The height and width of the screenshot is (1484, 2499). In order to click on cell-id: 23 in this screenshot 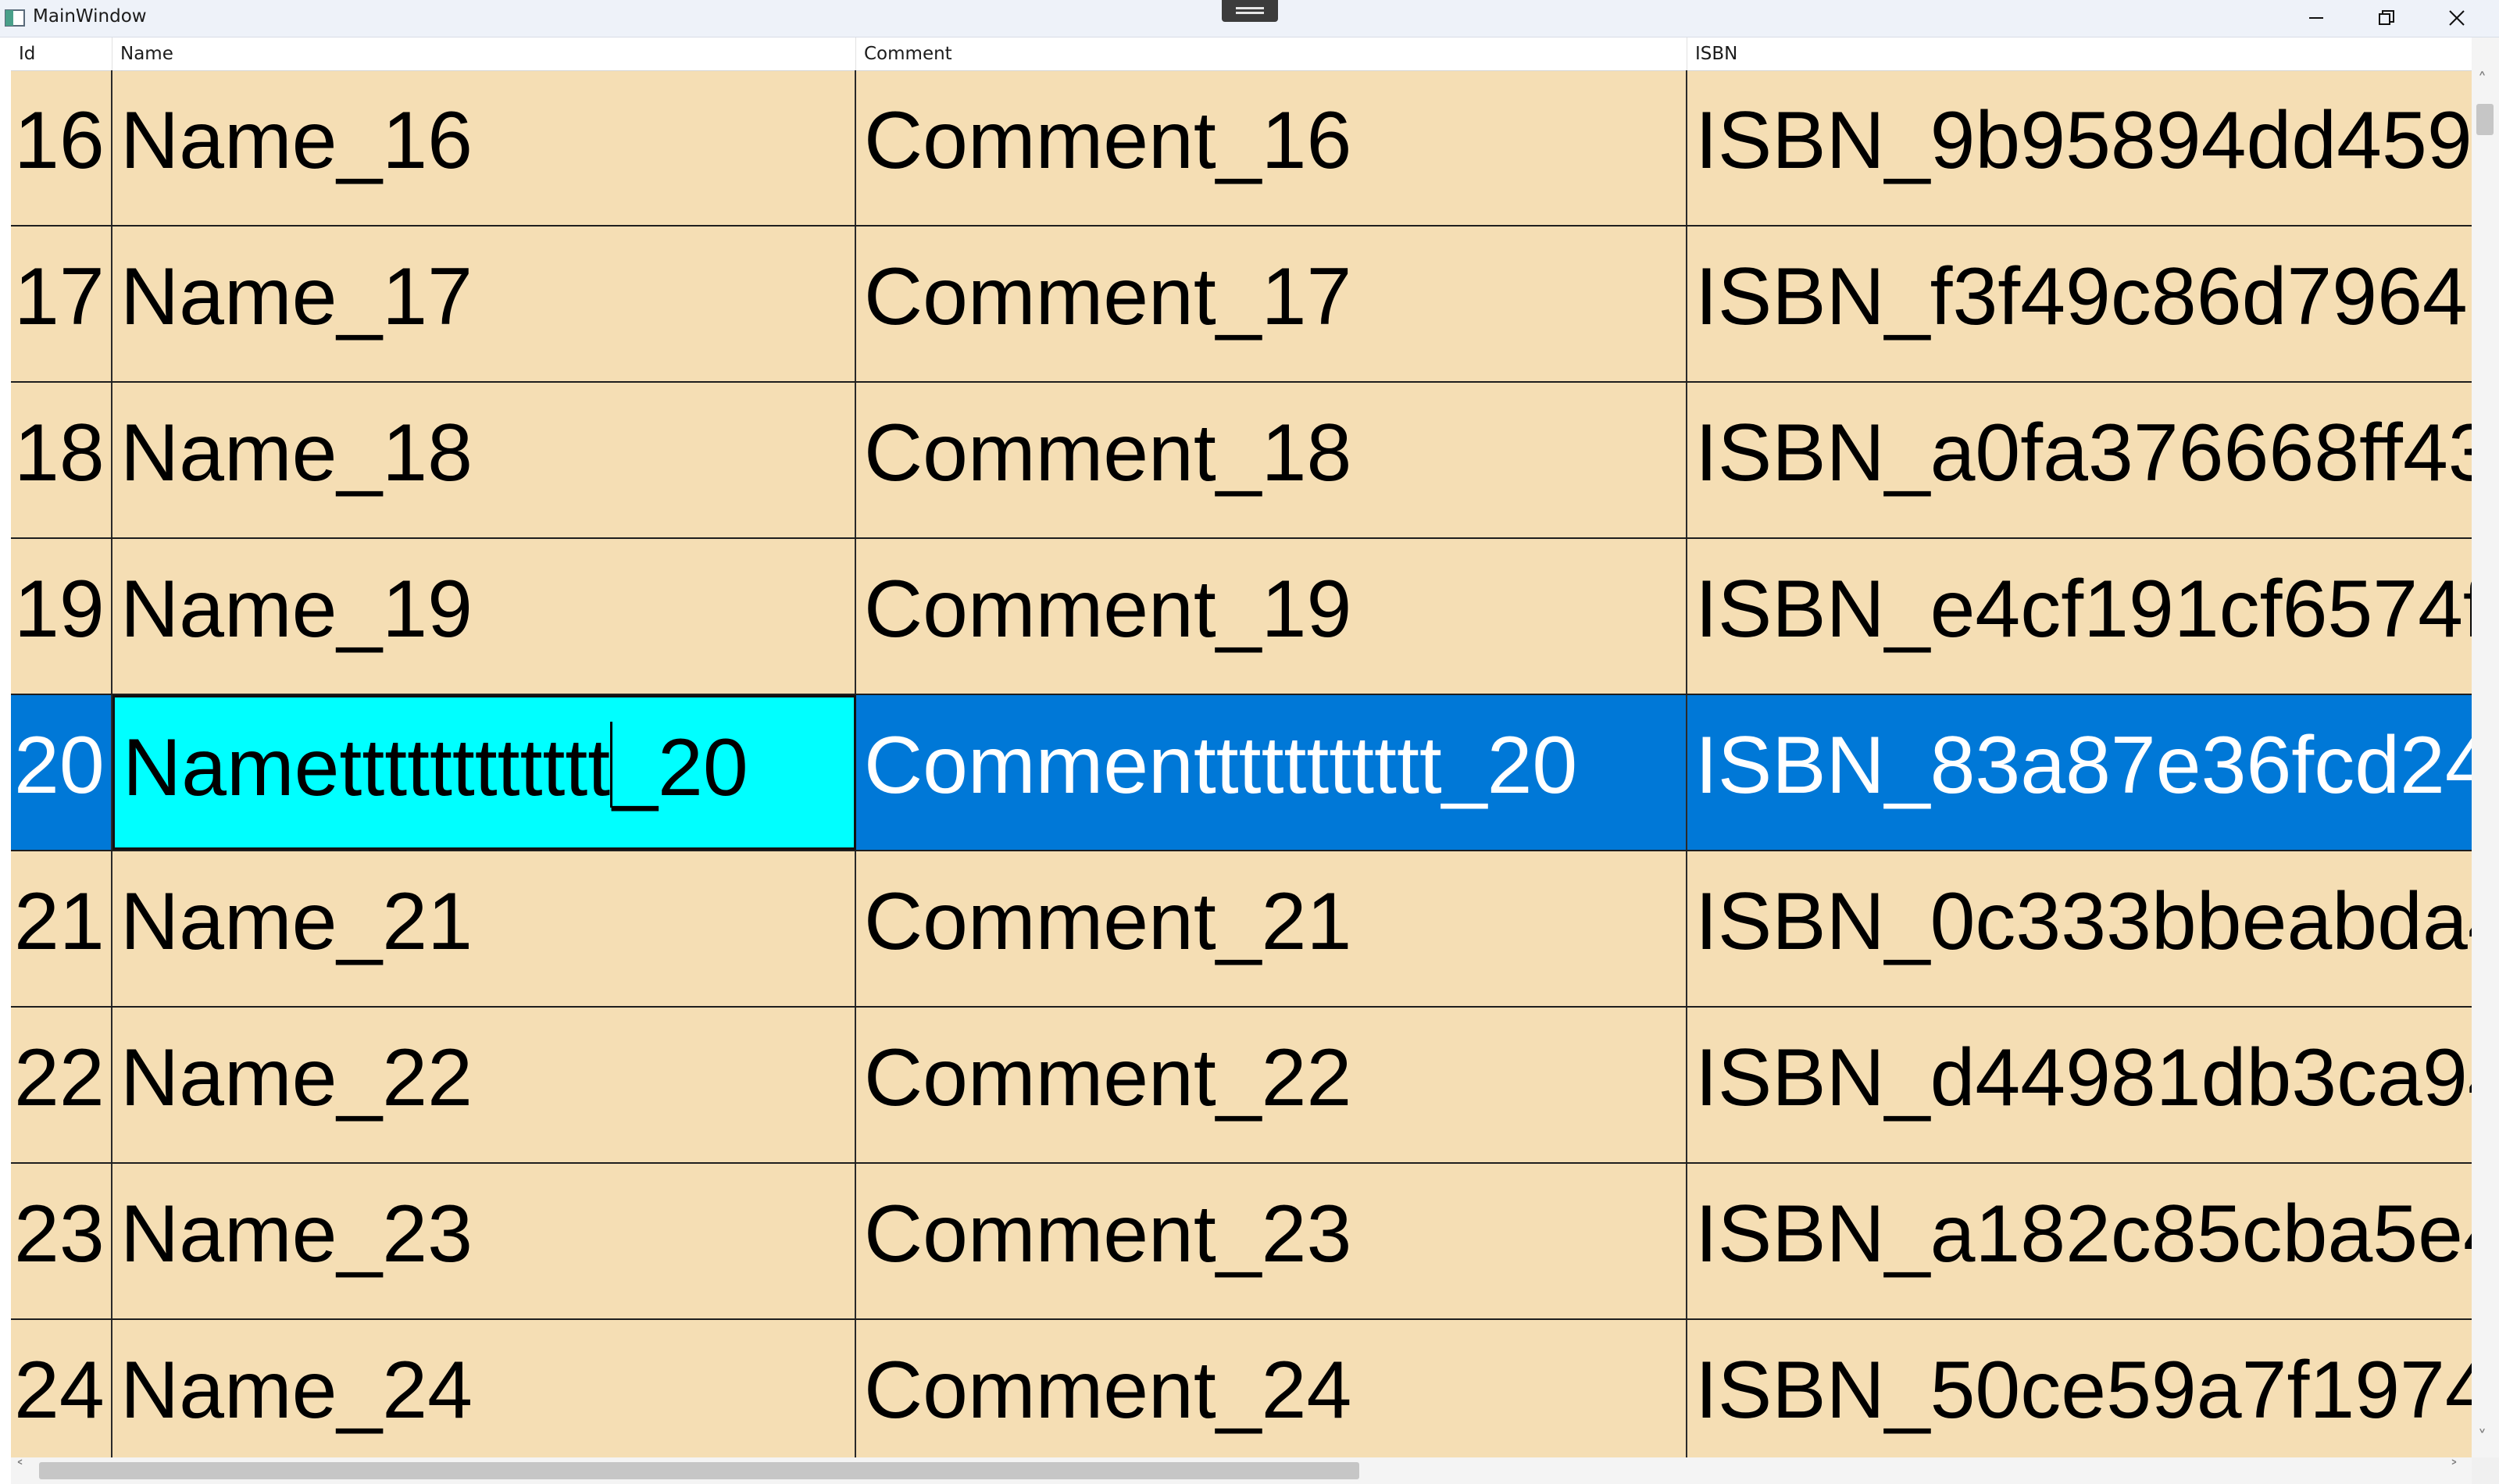, I will do `click(61, 1241)`.